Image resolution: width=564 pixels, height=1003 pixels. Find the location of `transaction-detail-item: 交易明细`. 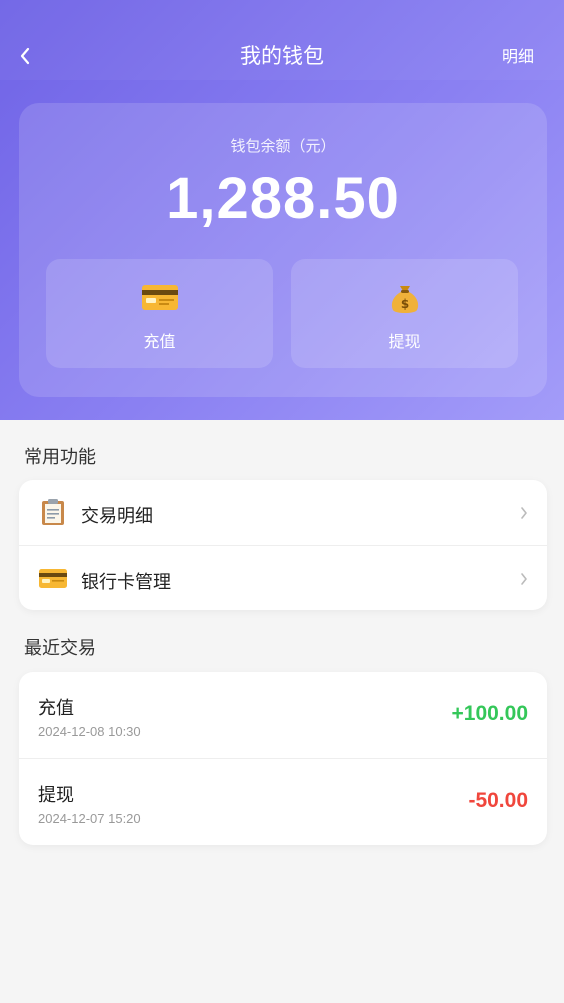

transaction-detail-item: 交易明细 is located at coordinates (283, 512).